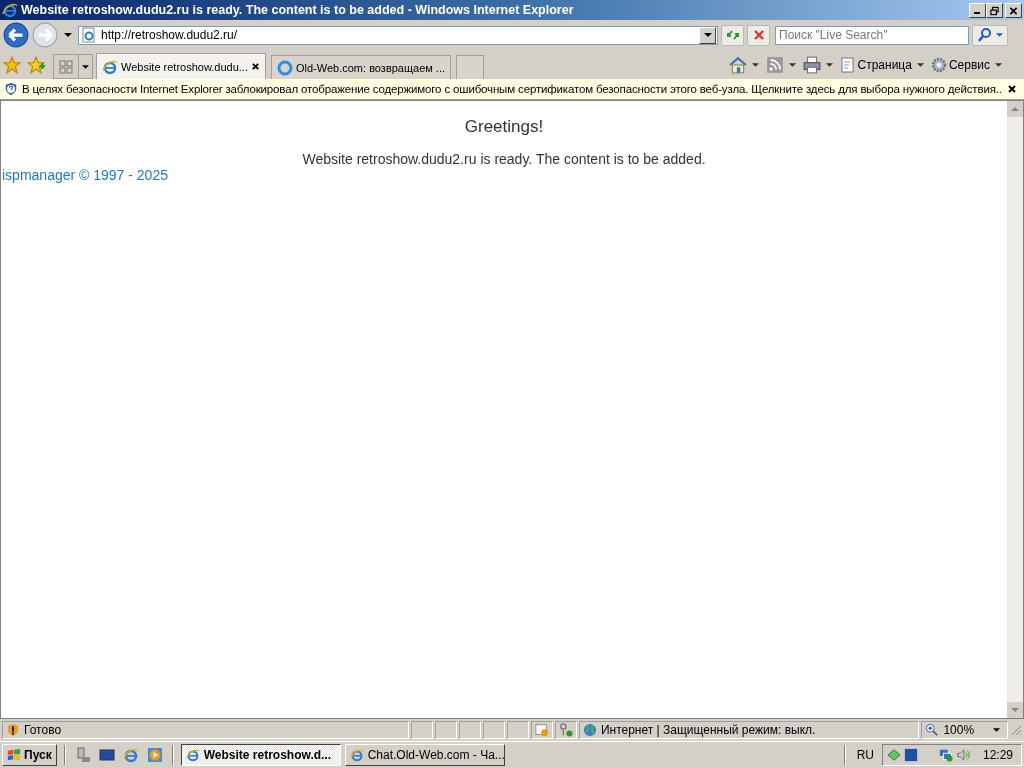 The width and height of the screenshot is (1024, 768). Describe the element at coordinates (504, 127) in the screenshot. I see `page-heading: Greetings!` at that location.